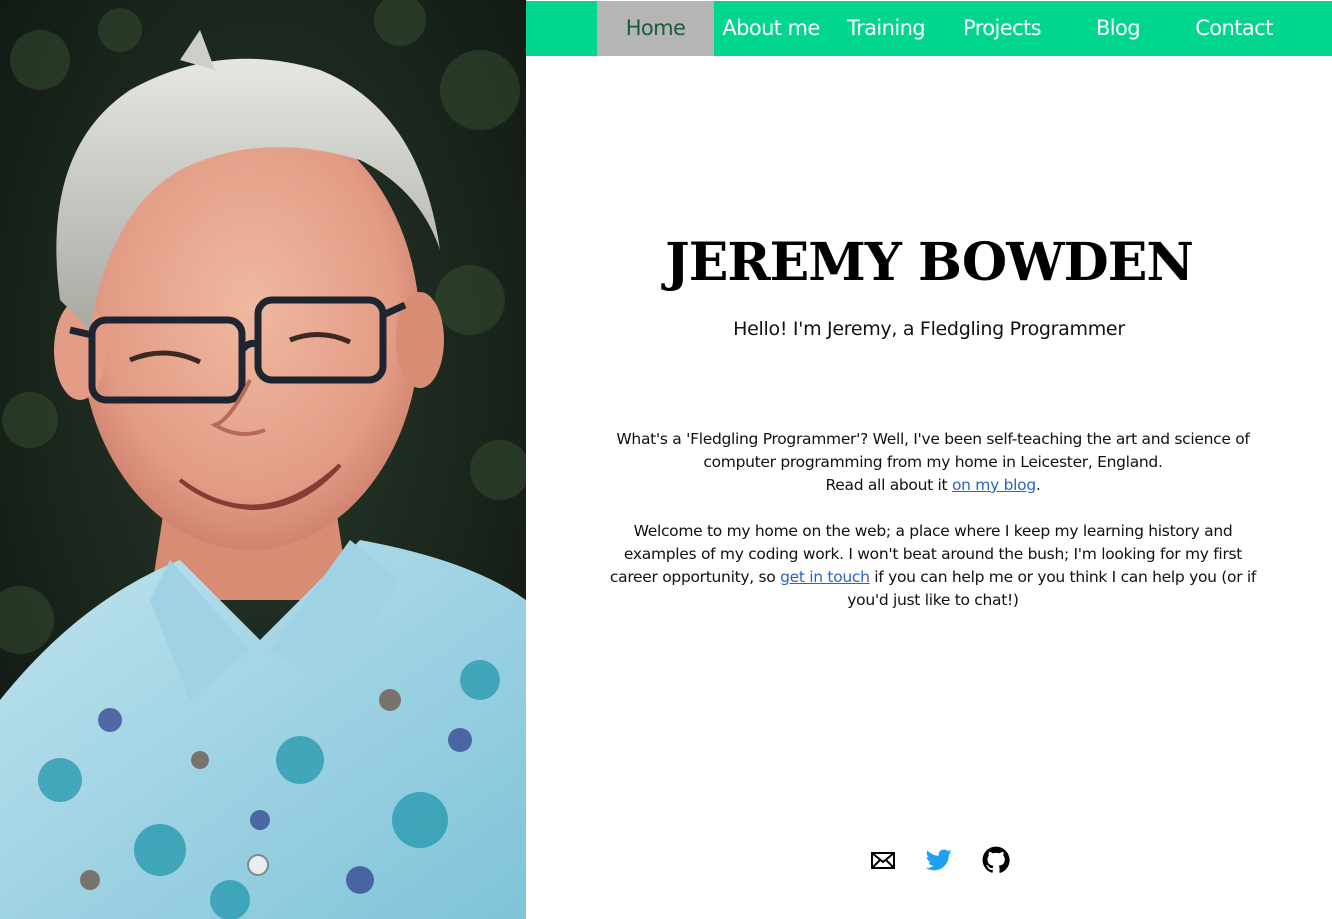  What do you see at coordinates (886, 28) in the screenshot?
I see `nav-training: Training` at bounding box center [886, 28].